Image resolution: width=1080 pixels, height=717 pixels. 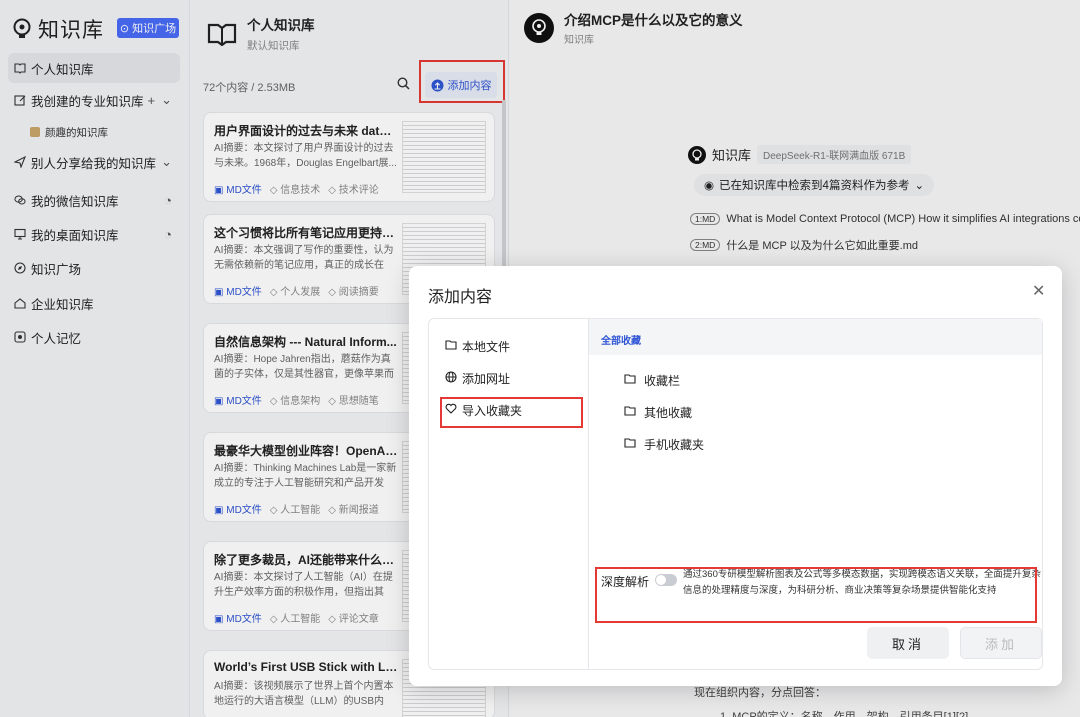 I want to click on globe-icon, so click(x=451, y=378).